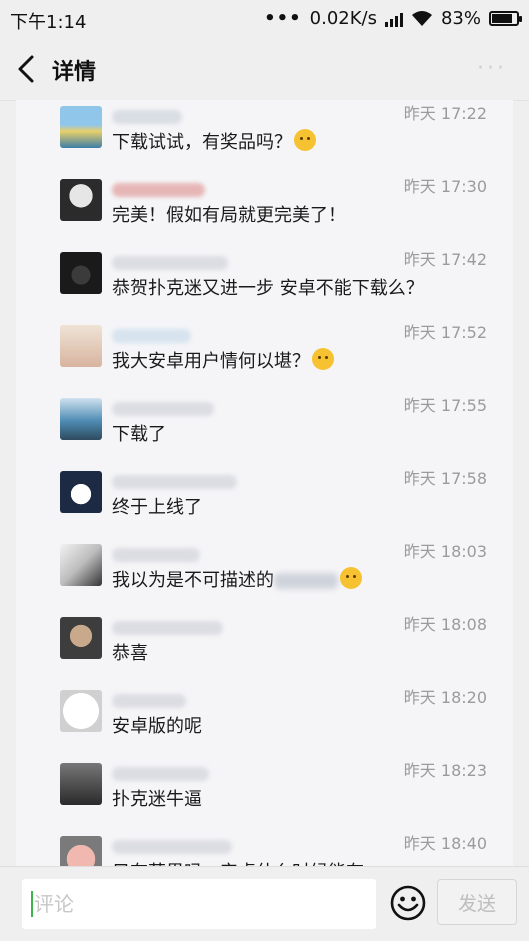 Image resolution: width=529 pixels, height=941 pixels. What do you see at coordinates (421, 18) in the screenshot?
I see `wifi-icon` at bounding box center [421, 18].